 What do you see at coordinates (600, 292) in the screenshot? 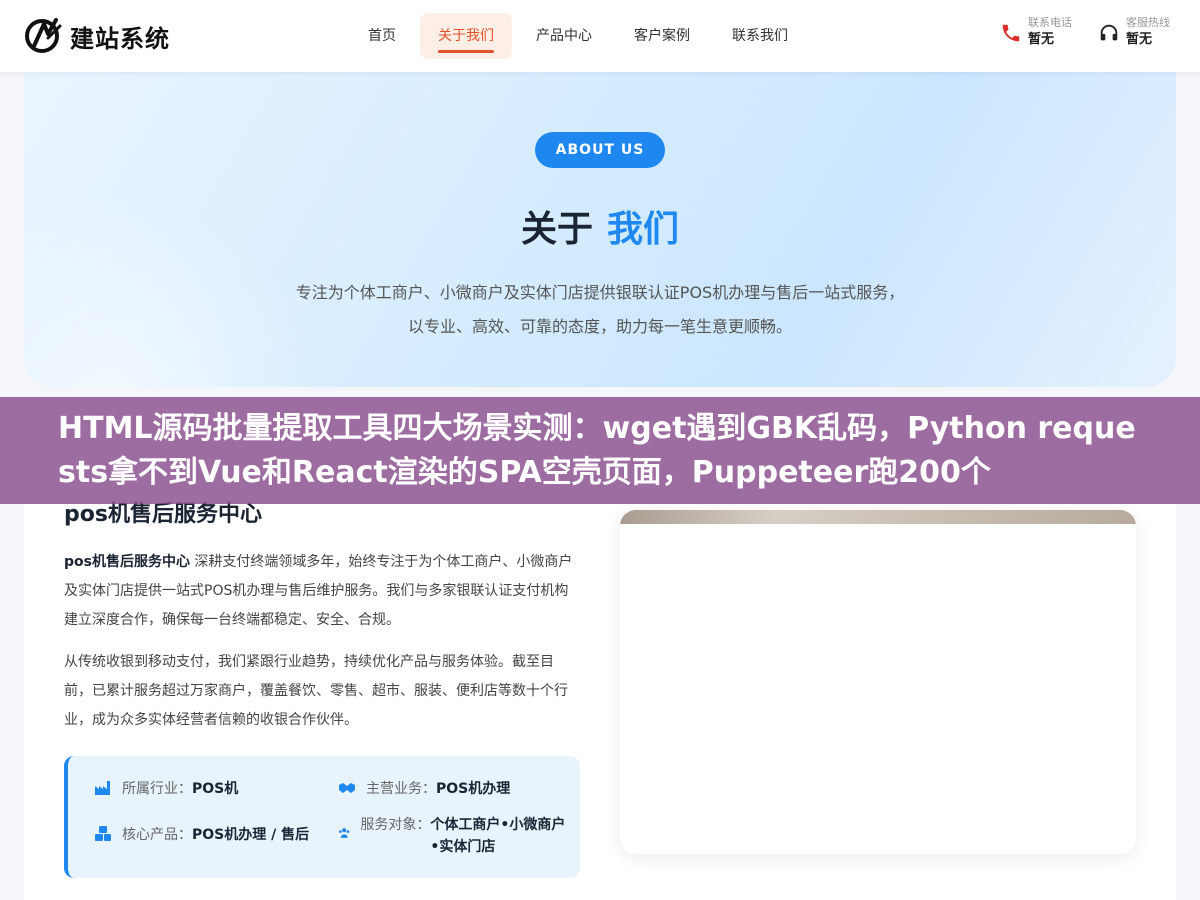
I see `hero-desc-line1: 专注为个体工商户、小微商户及实体门店提供银联认证POS机办理与售后一站式服务，` at bounding box center [600, 292].